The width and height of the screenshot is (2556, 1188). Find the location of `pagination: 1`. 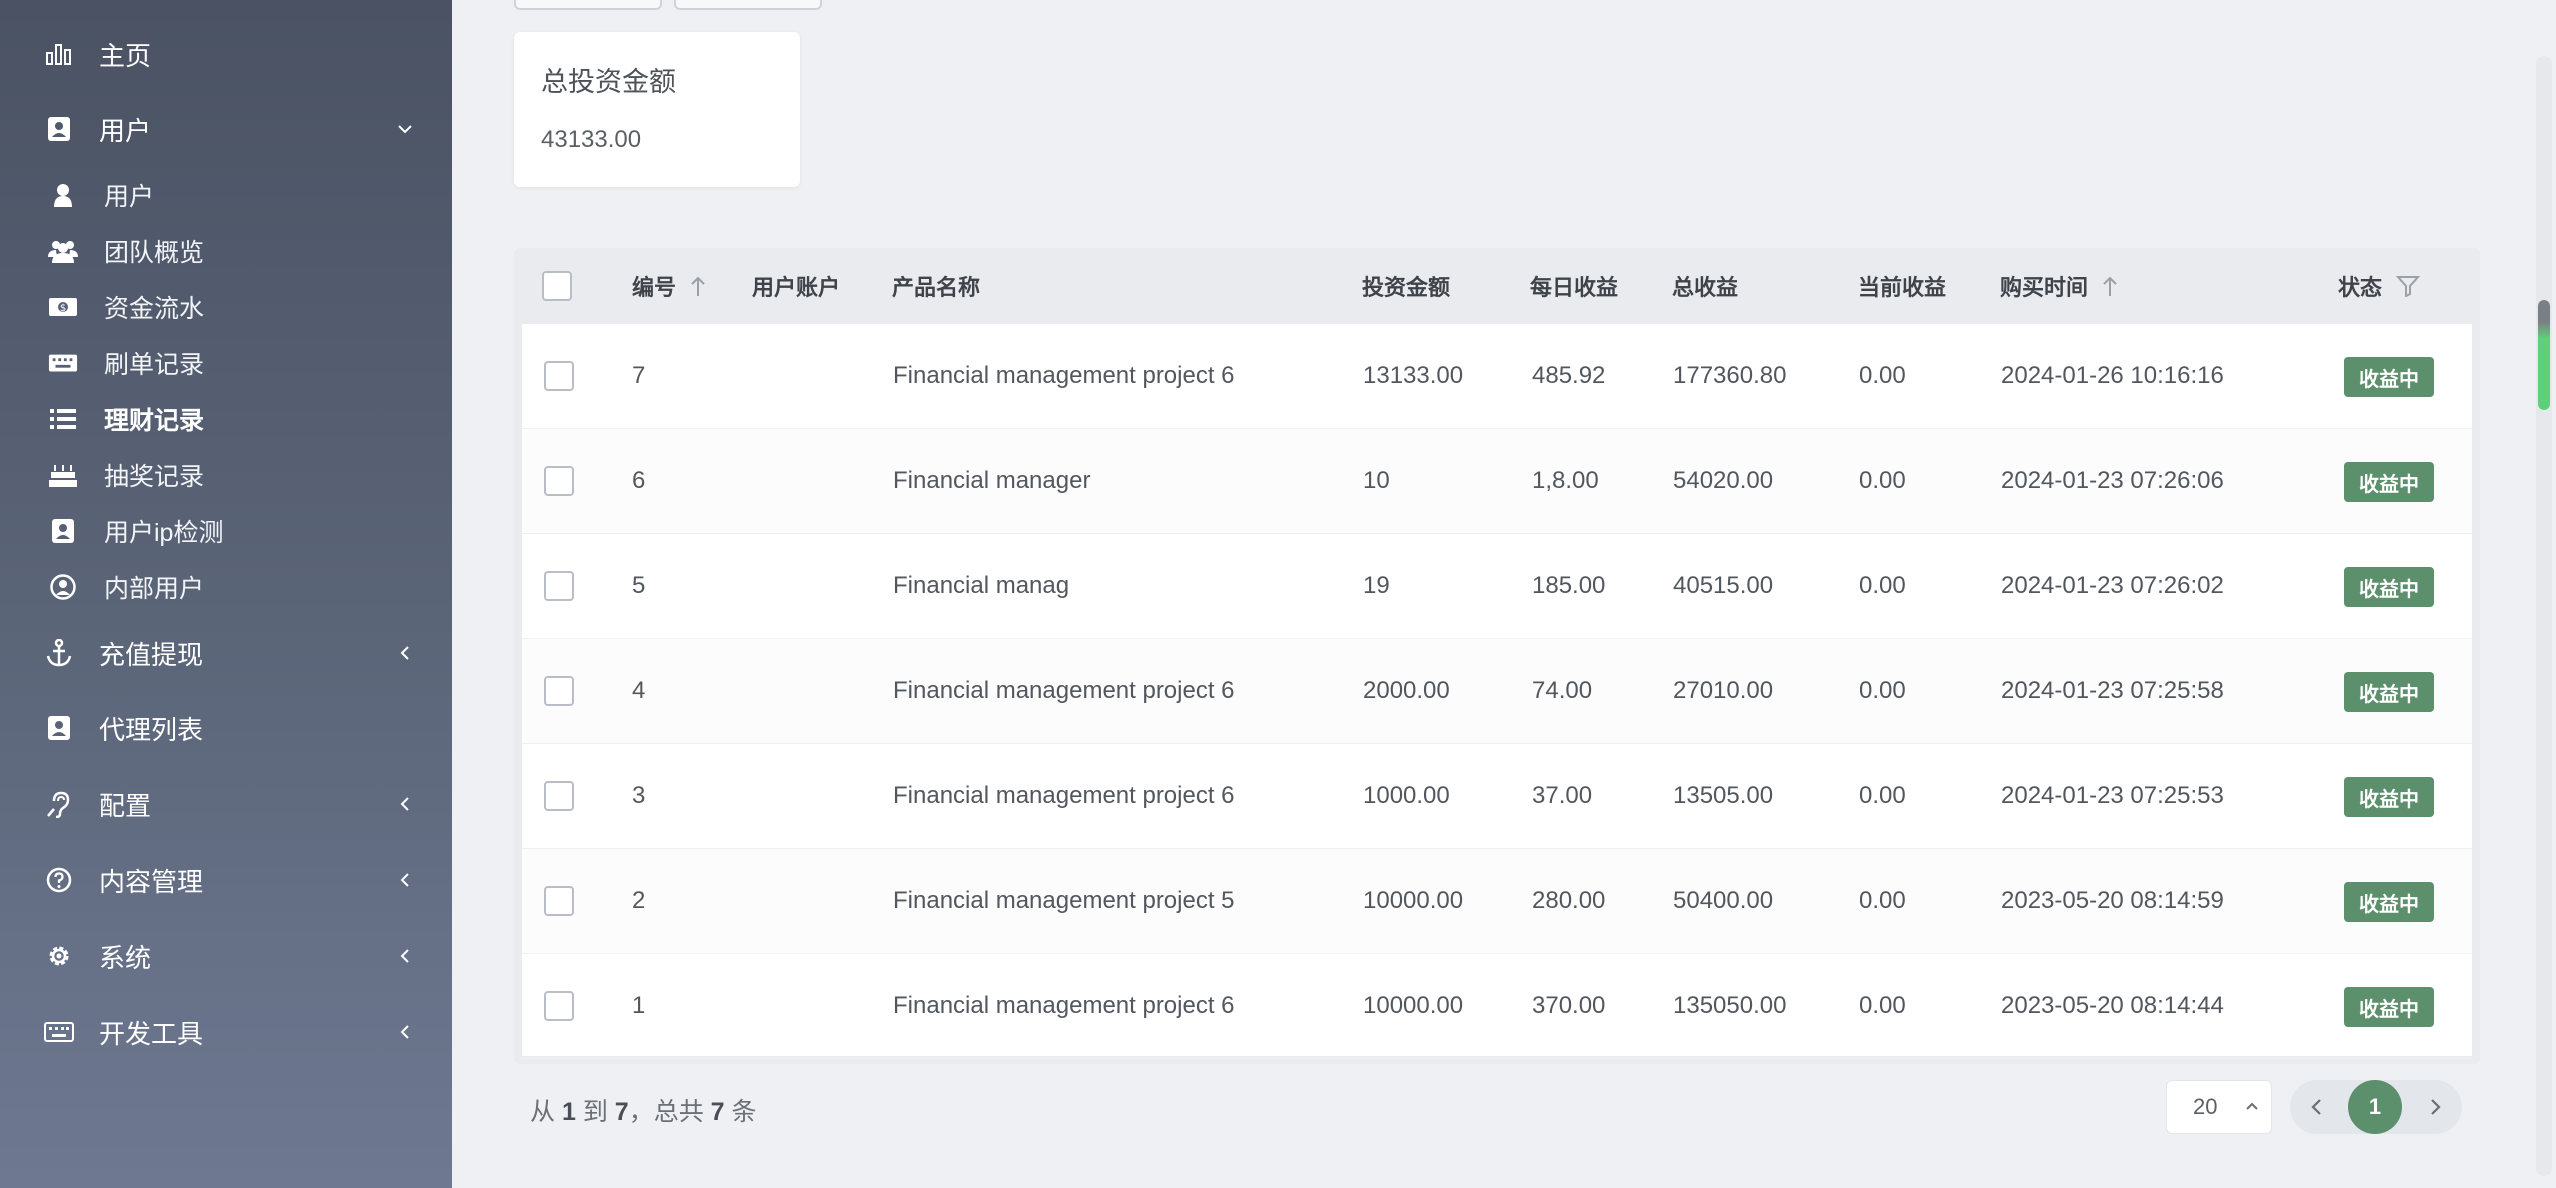

pagination: 1 is located at coordinates (2376, 1107).